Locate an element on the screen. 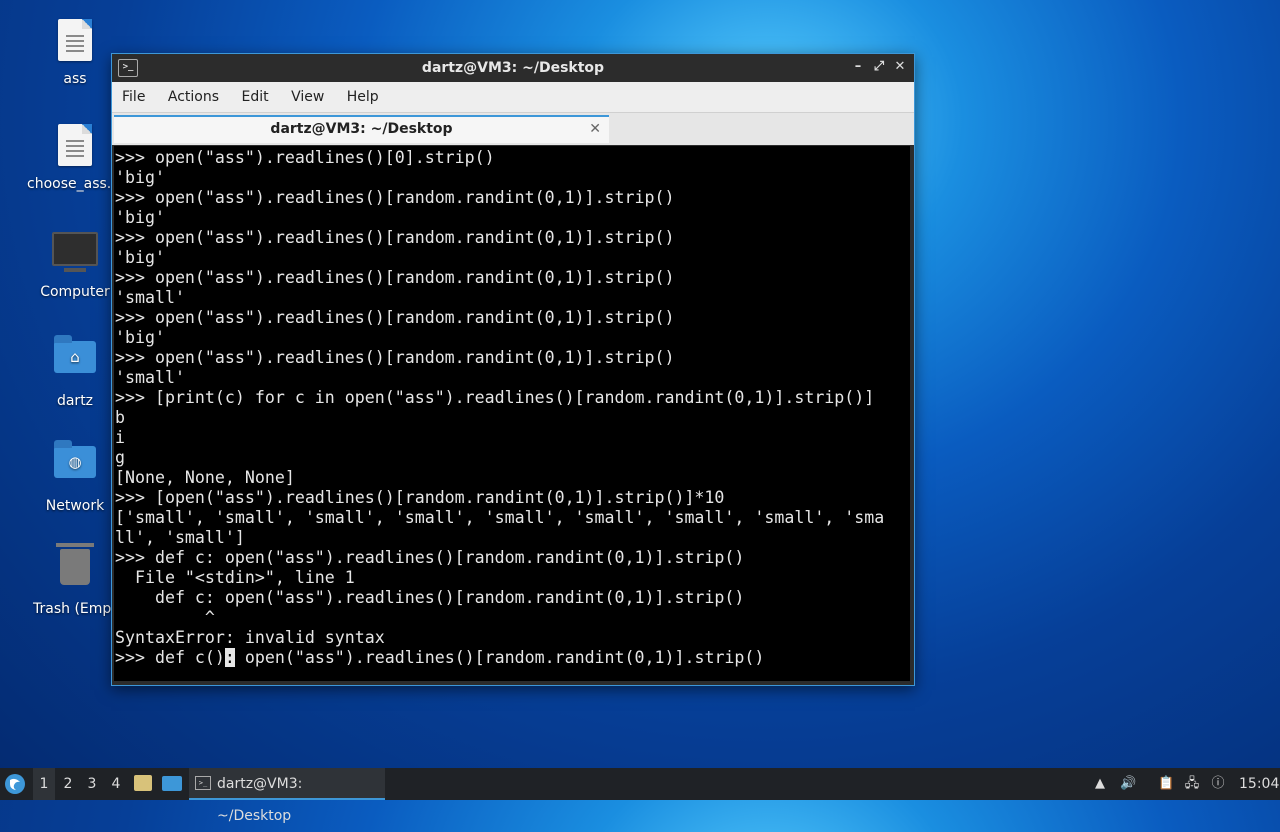 Image resolution: width=1280 pixels, height=832 pixels. tab-terminal: dartz@VM3: ~/Desktop ✕ is located at coordinates (361, 129).